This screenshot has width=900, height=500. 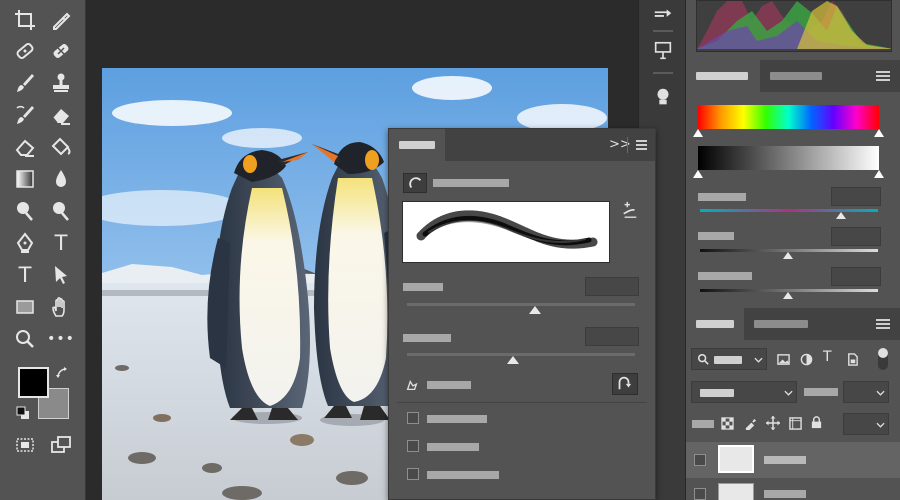 What do you see at coordinates (788, 295) in the screenshot?
I see `blue-slider-knob` at bounding box center [788, 295].